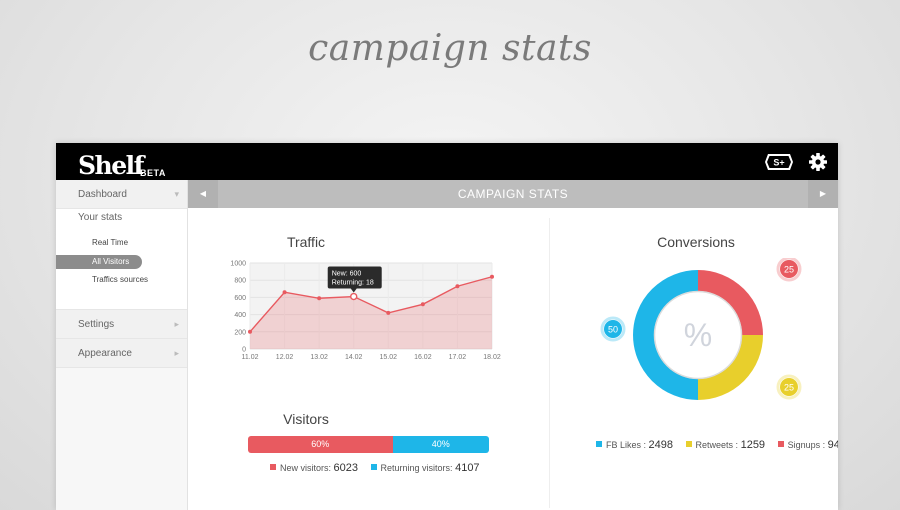  I want to click on legend-label: Retweets :, so click(717, 445).